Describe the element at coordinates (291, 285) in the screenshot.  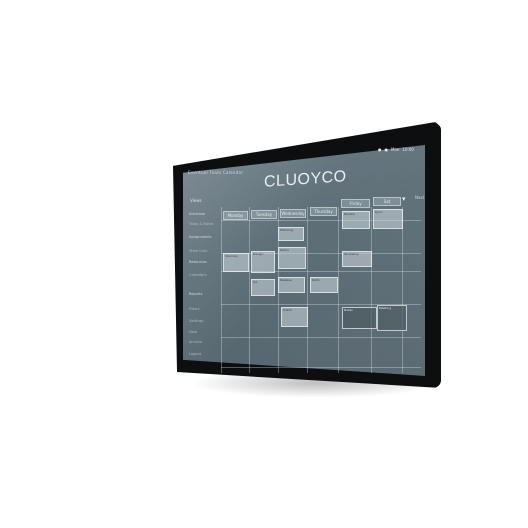
I see `calendar-event: Release` at that location.